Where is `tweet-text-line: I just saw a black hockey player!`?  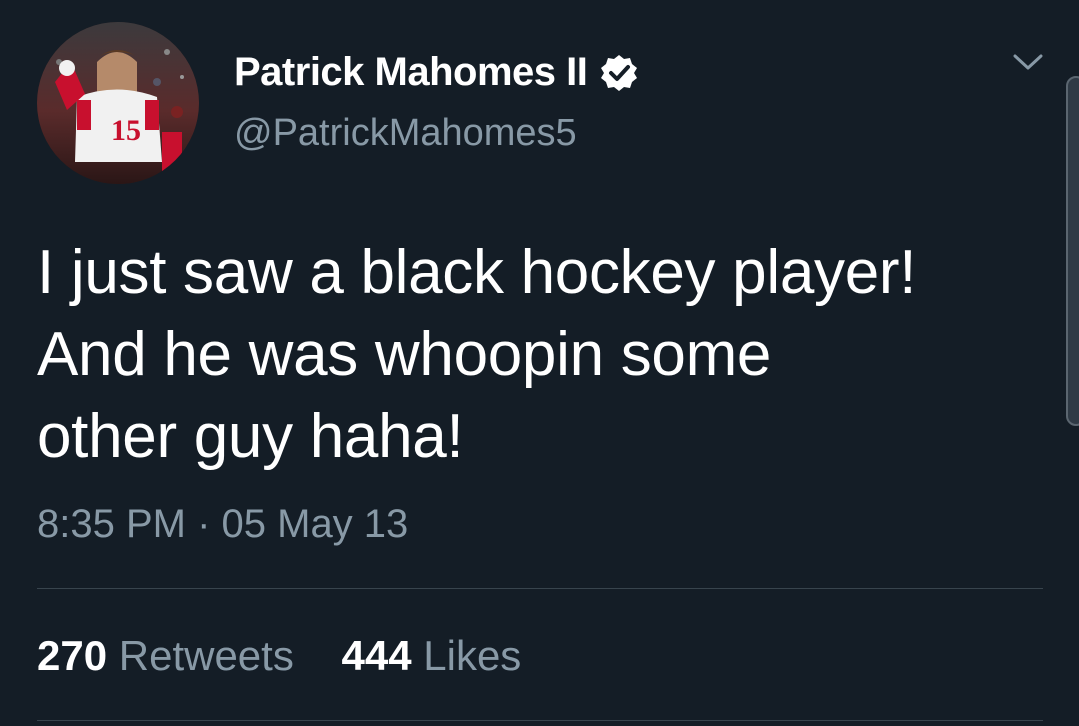
tweet-text-line: I just saw a black hockey player! is located at coordinates (477, 272).